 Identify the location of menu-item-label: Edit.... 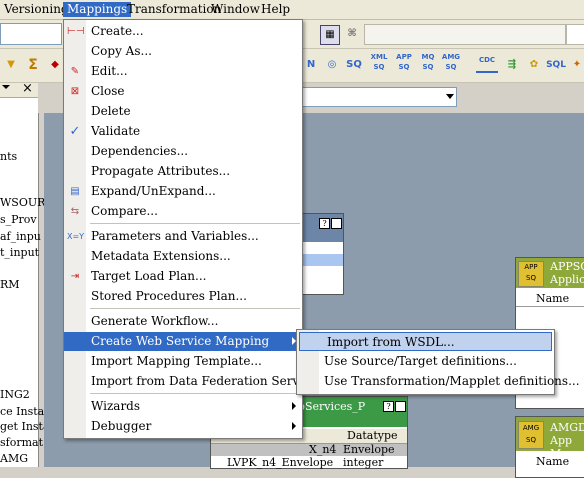
(109, 71).